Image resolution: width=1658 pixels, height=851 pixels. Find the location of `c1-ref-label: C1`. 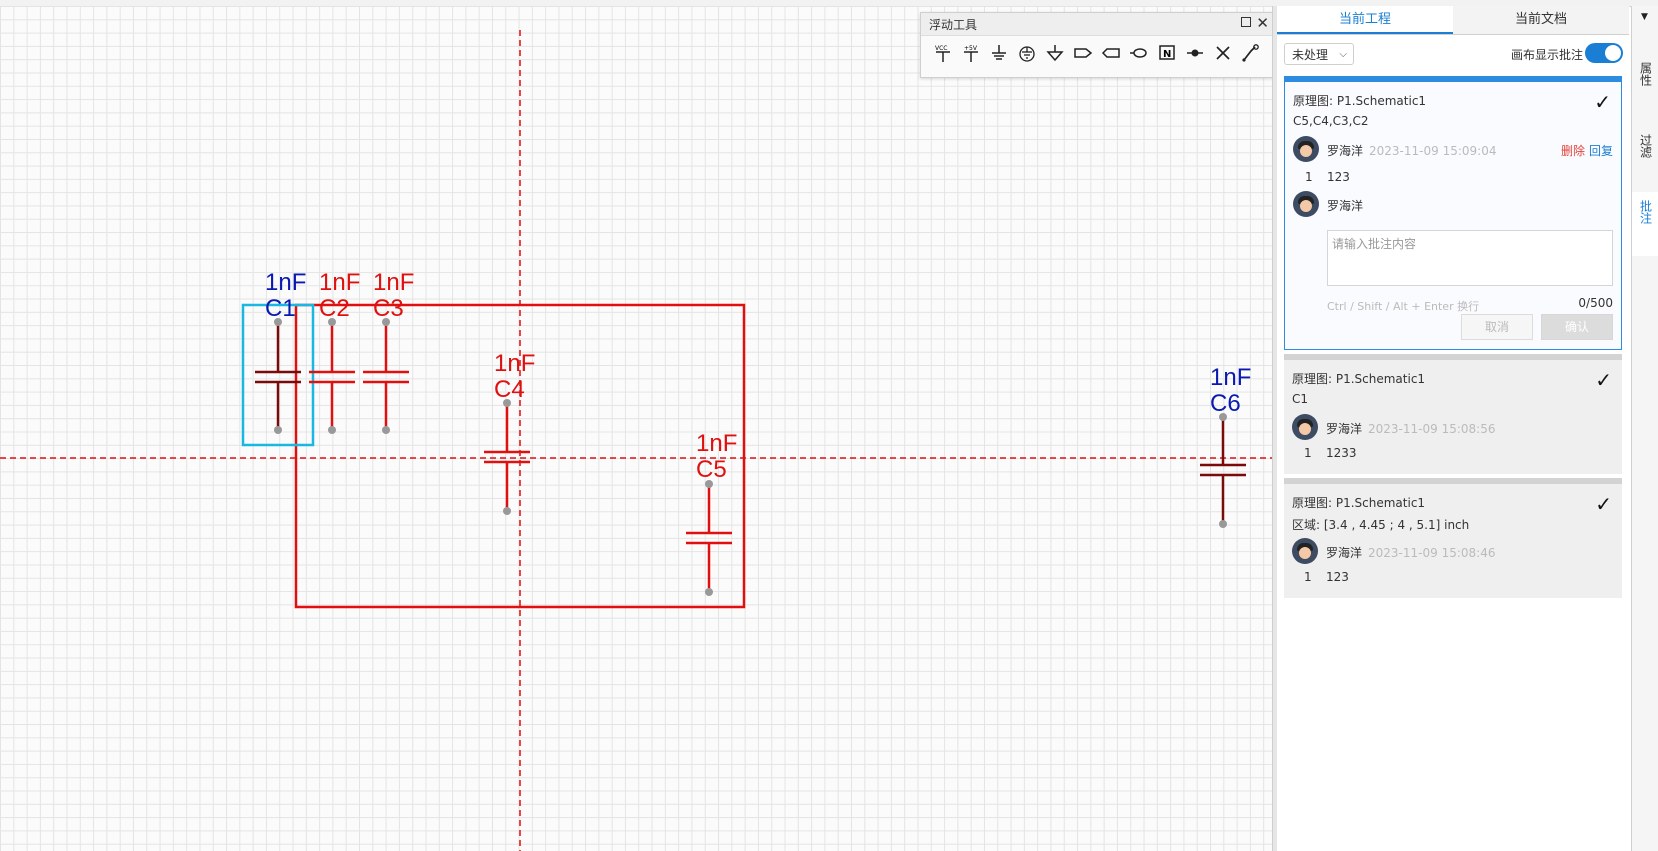

c1-ref-label: C1 is located at coordinates (280, 308).